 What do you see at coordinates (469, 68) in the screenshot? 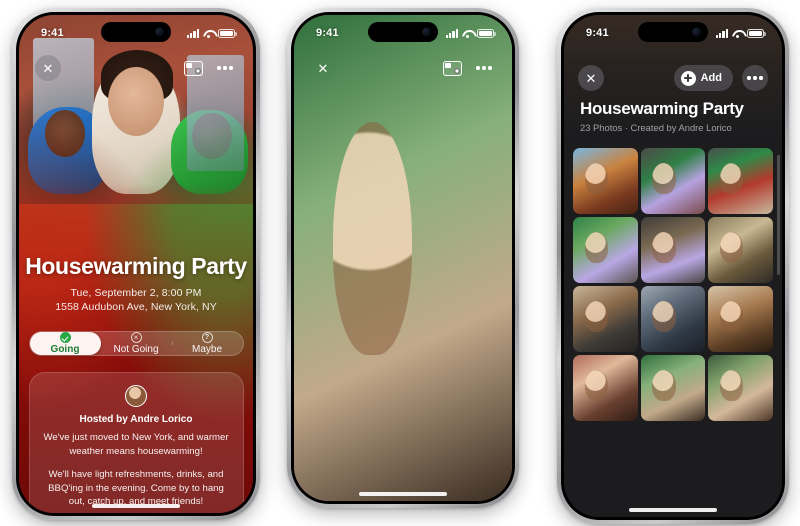
I see `phone2-top-actions` at bounding box center [469, 68].